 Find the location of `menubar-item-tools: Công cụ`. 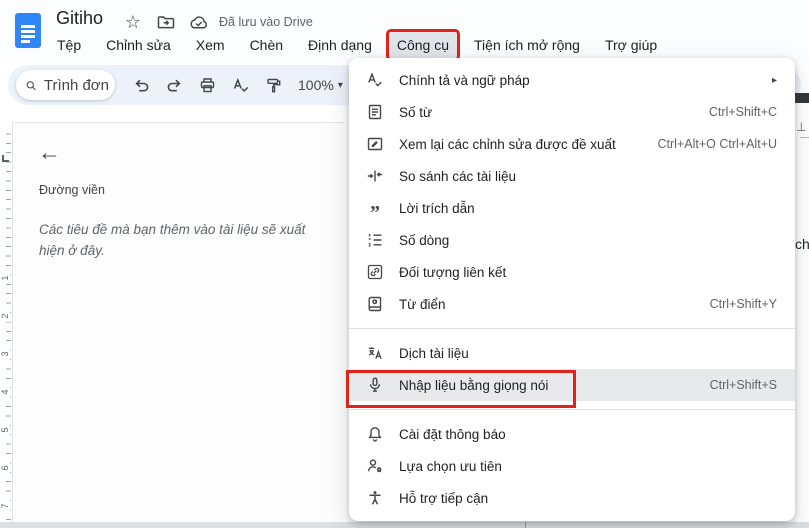

menubar-item-tools: Công cụ is located at coordinates (423, 45).